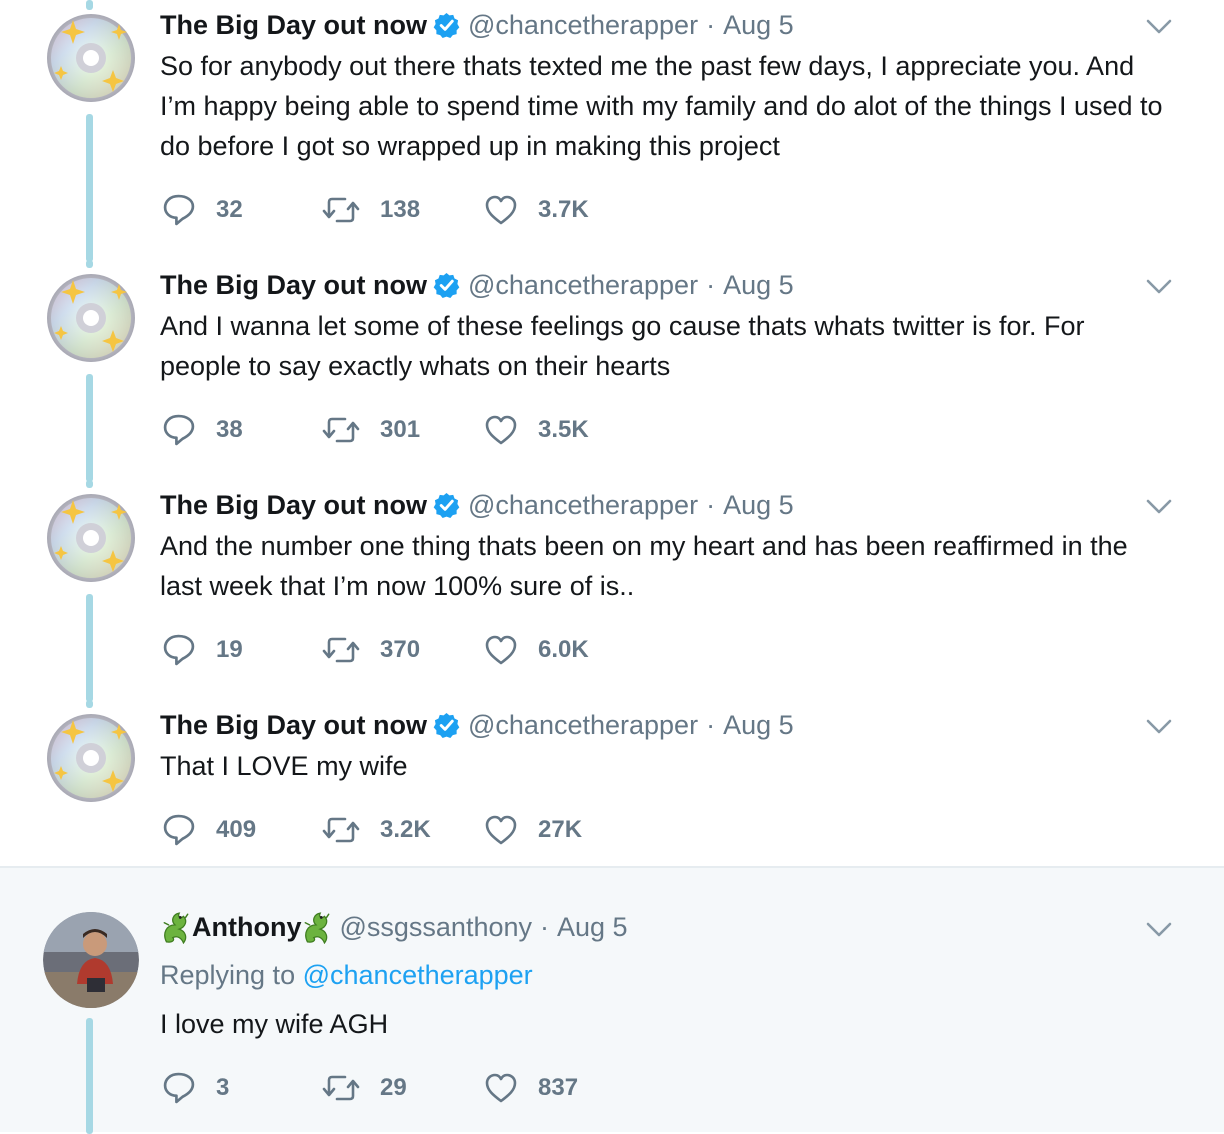  Describe the element at coordinates (229, 649) in the screenshot. I see `reply-count: 19` at that location.